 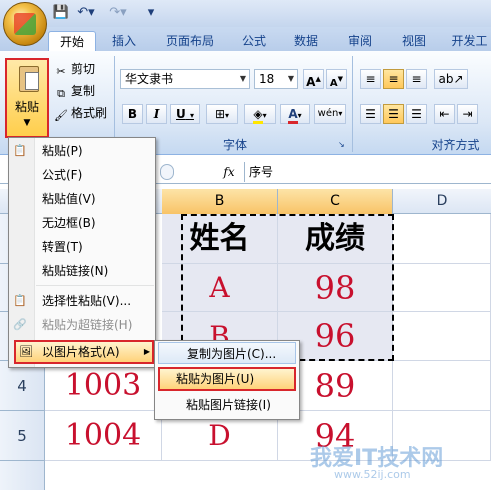 What do you see at coordinates (156, 114) in the screenshot?
I see `italic-button: I` at bounding box center [156, 114].